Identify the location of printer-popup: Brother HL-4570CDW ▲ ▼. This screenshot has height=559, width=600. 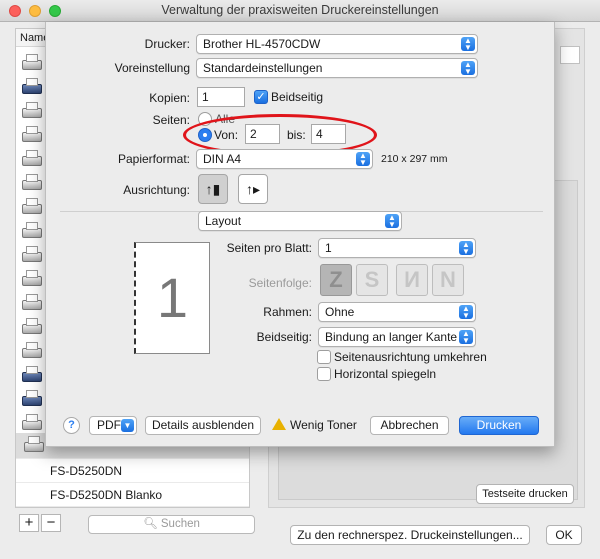
(337, 44).